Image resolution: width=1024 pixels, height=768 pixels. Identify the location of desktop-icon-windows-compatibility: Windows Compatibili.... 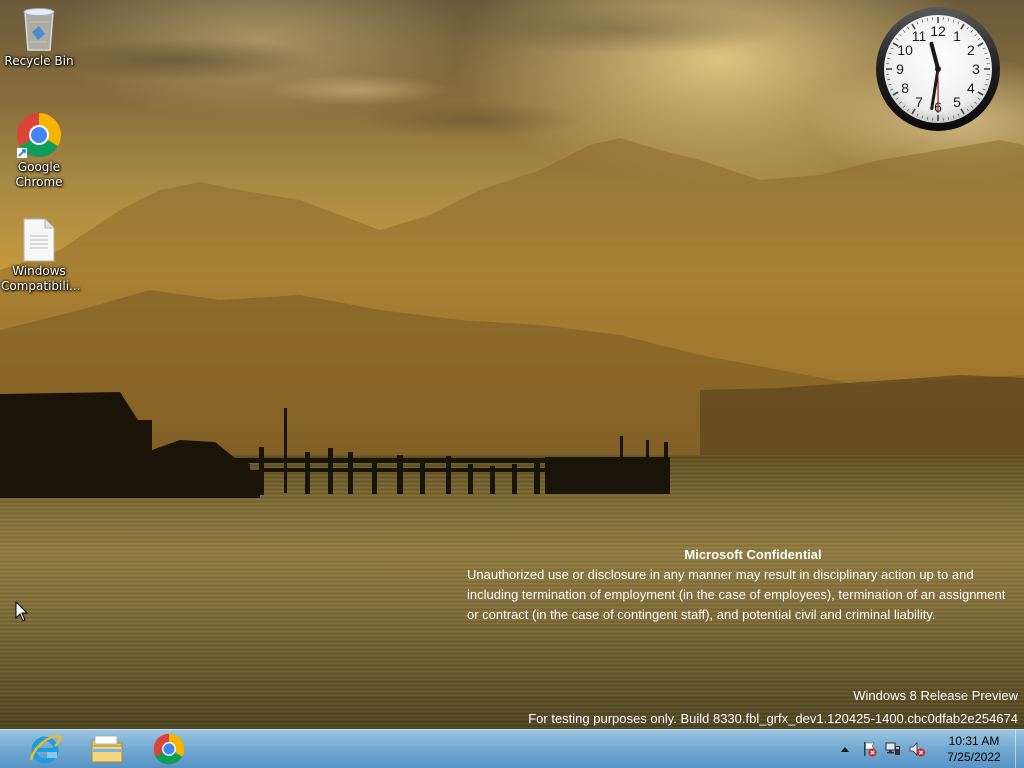
(41, 256).